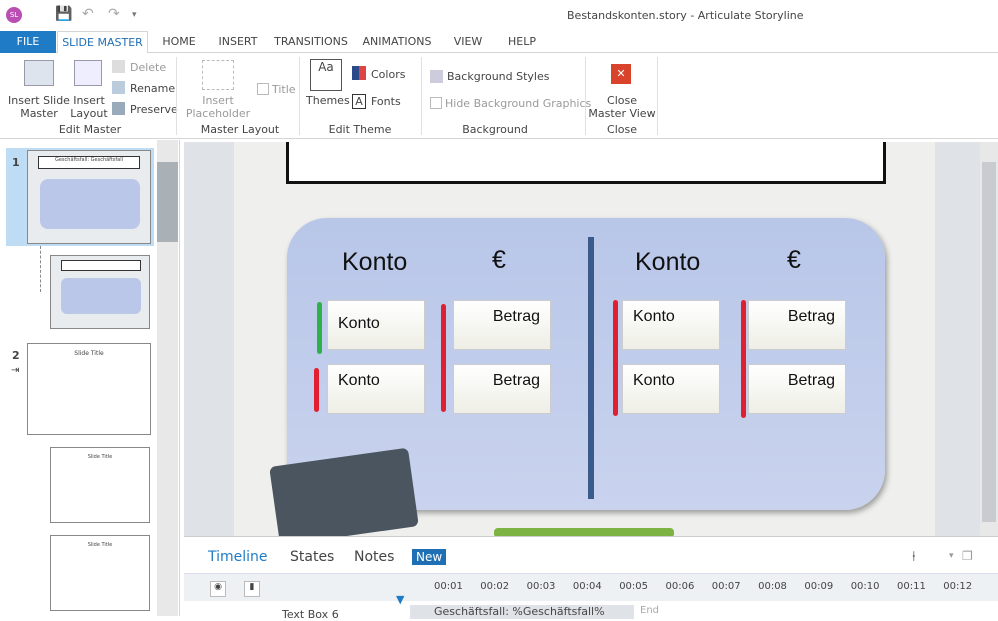 This screenshot has width=998, height=621. What do you see at coordinates (88, 14) in the screenshot?
I see `undo-icon: ↶` at bounding box center [88, 14].